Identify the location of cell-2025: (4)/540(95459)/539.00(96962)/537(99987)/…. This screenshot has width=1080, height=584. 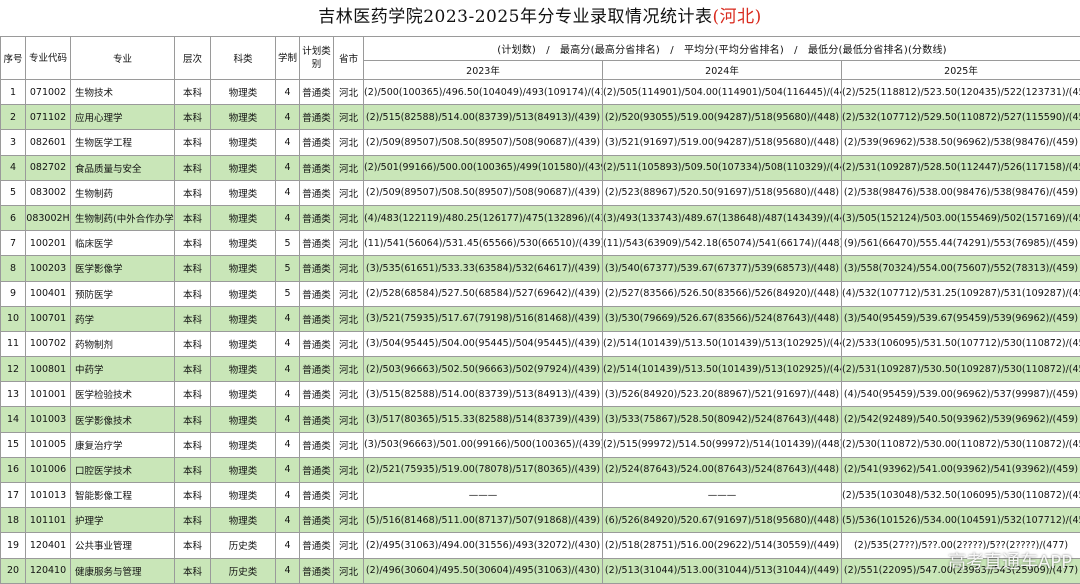
(961, 394).